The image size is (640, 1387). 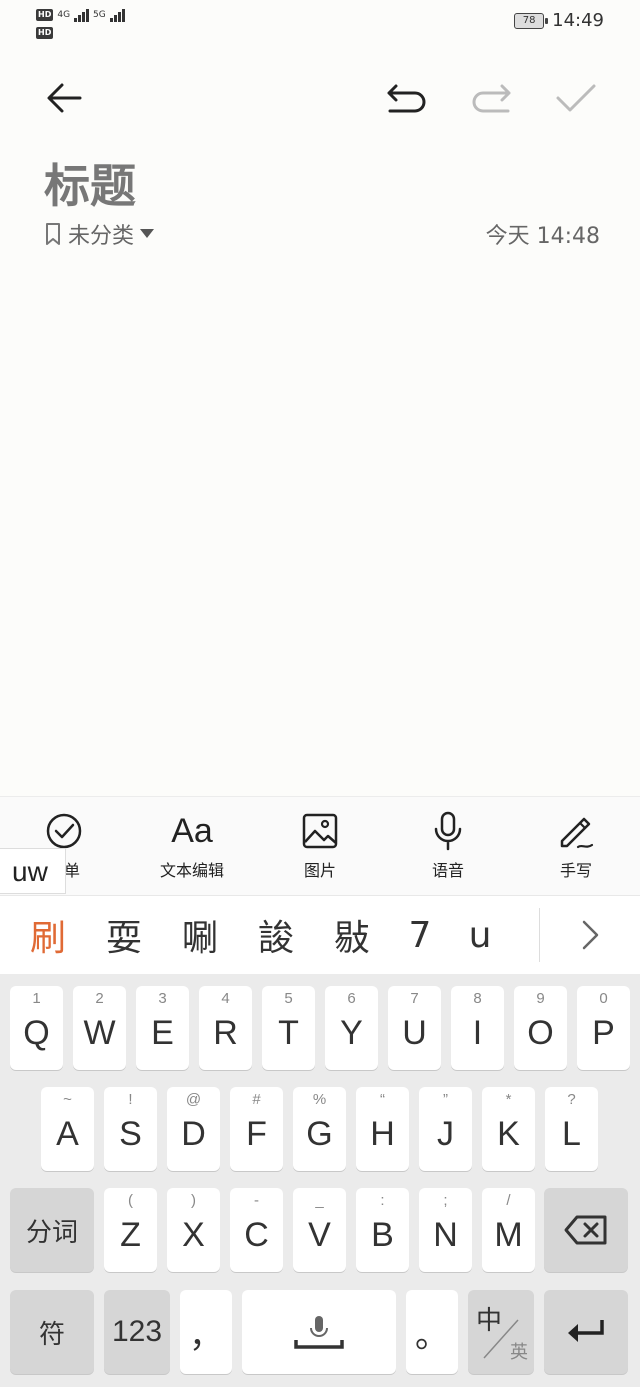 What do you see at coordinates (256, 1230) in the screenshot?
I see `key-c: -C` at bounding box center [256, 1230].